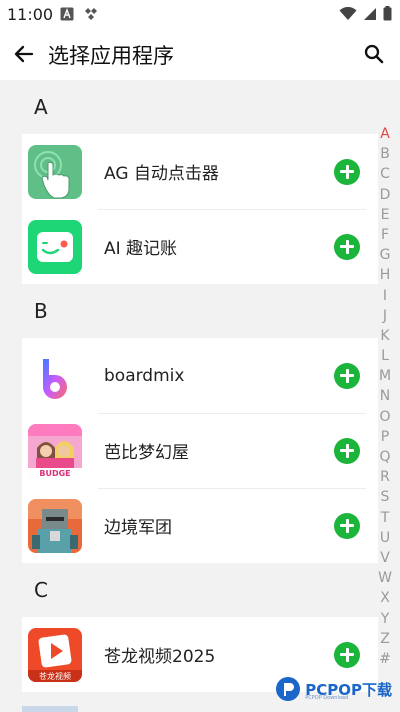 The width and height of the screenshot is (400, 712). I want to click on list-item: boardmix, so click(200, 375).